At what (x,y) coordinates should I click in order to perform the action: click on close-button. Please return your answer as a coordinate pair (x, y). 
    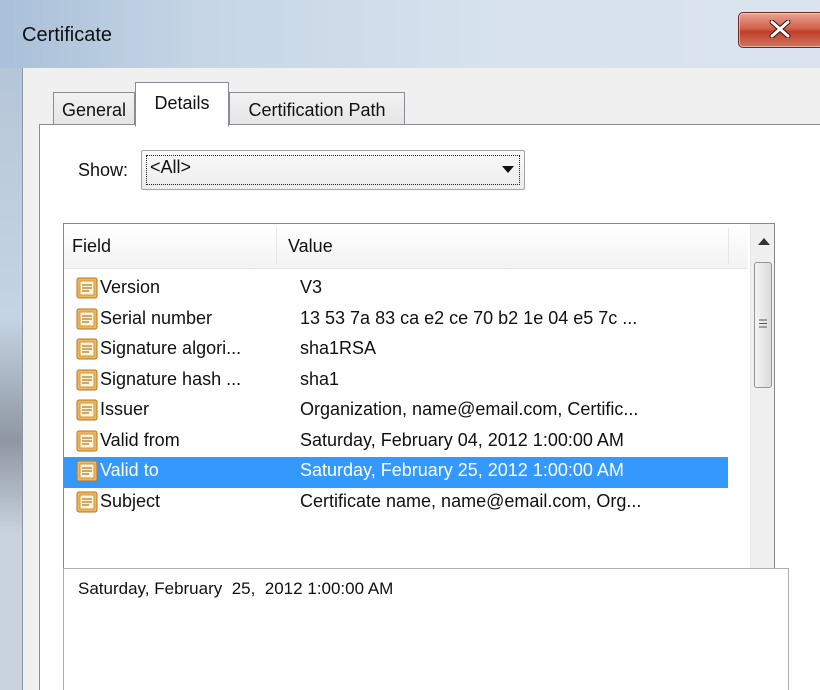
    Looking at the image, I should click on (779, 30).